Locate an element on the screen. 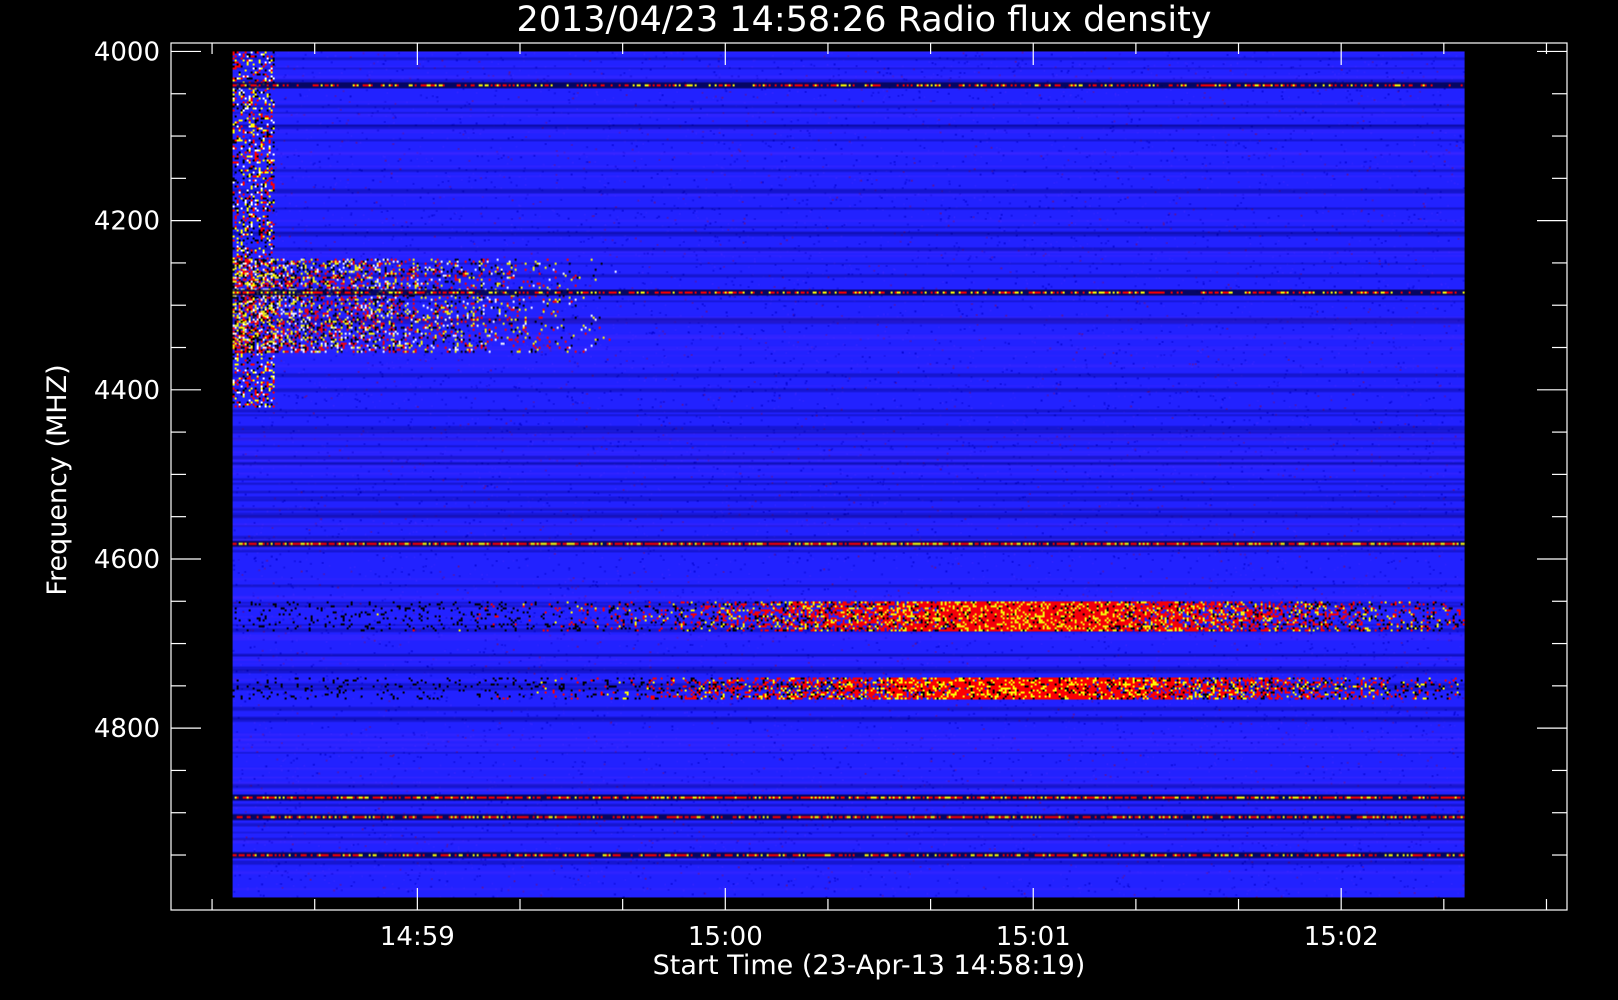 The height and width of the screenshot is (1000, 1618). y-tick-label: 4800 is located at coordinates (127, 729).